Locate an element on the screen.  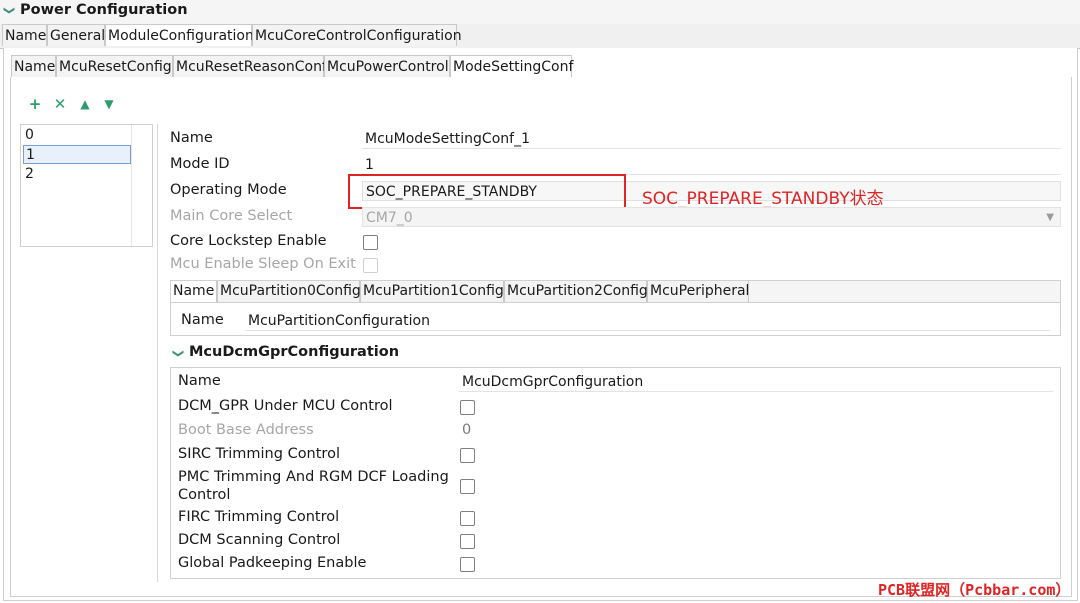
divider is located at coordinates (157, 353).